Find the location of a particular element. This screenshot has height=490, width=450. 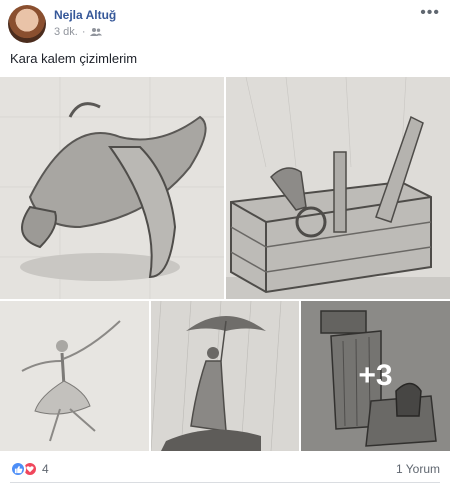

more-photos-count: +3 is located at coordinates (375, 375).